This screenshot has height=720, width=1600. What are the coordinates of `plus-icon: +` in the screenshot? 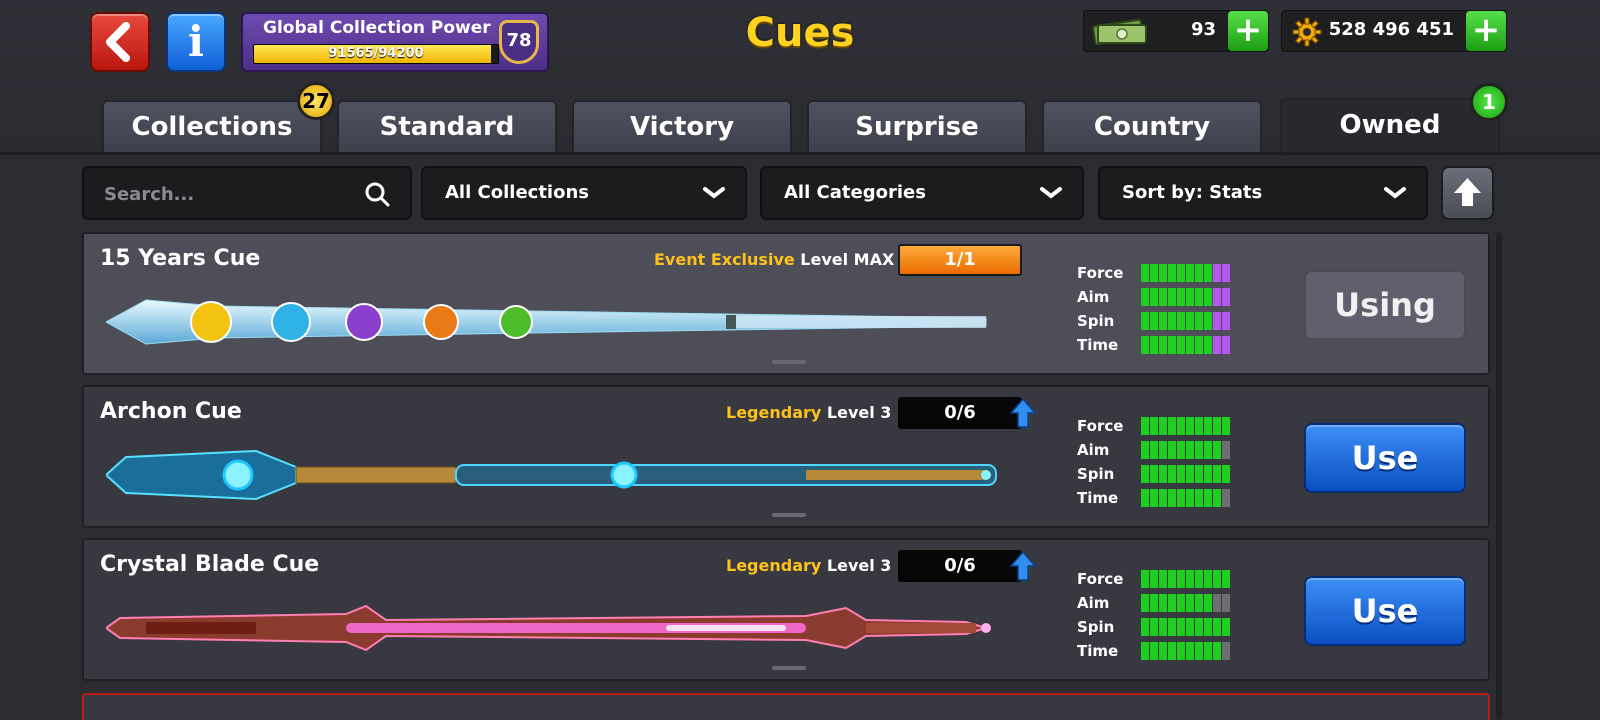 It's located at (1248, 30).